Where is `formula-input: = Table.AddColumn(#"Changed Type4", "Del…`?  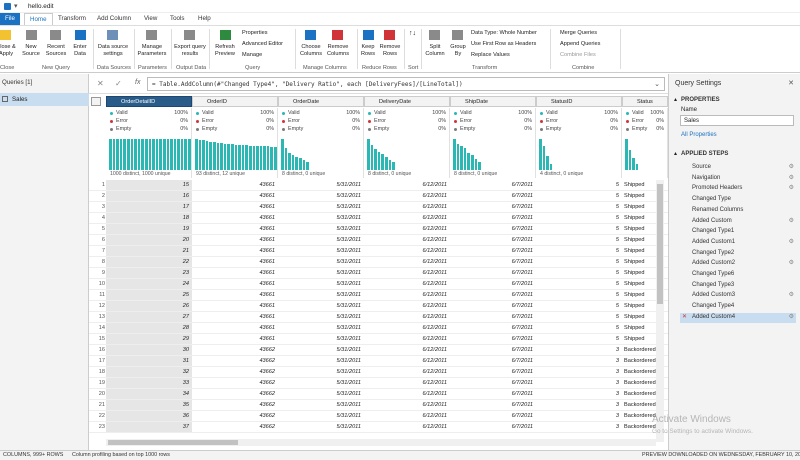
formula-input: = Table.AddColumn(#"Changed Type4", "Del… is located at coordinates (406, 84).